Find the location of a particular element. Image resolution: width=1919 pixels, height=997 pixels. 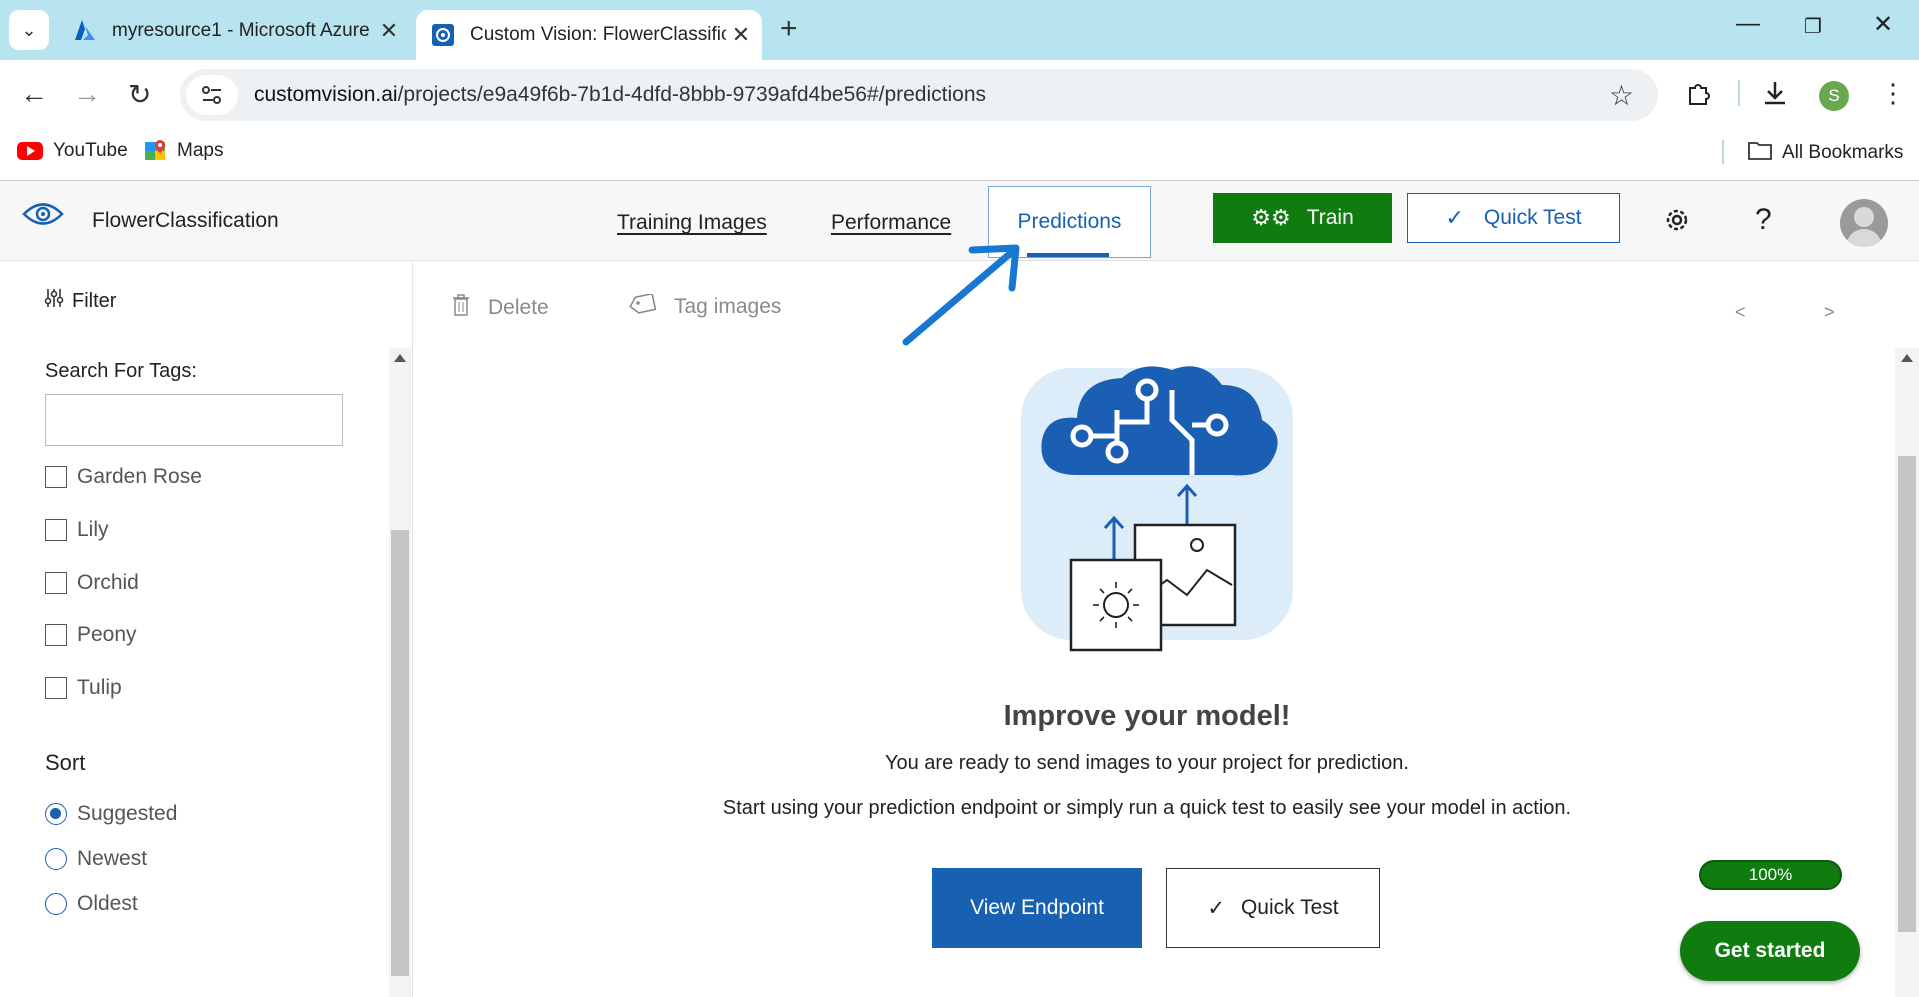

tag-checkbox-orchid: Orchid is located at coordinates (92, 583).